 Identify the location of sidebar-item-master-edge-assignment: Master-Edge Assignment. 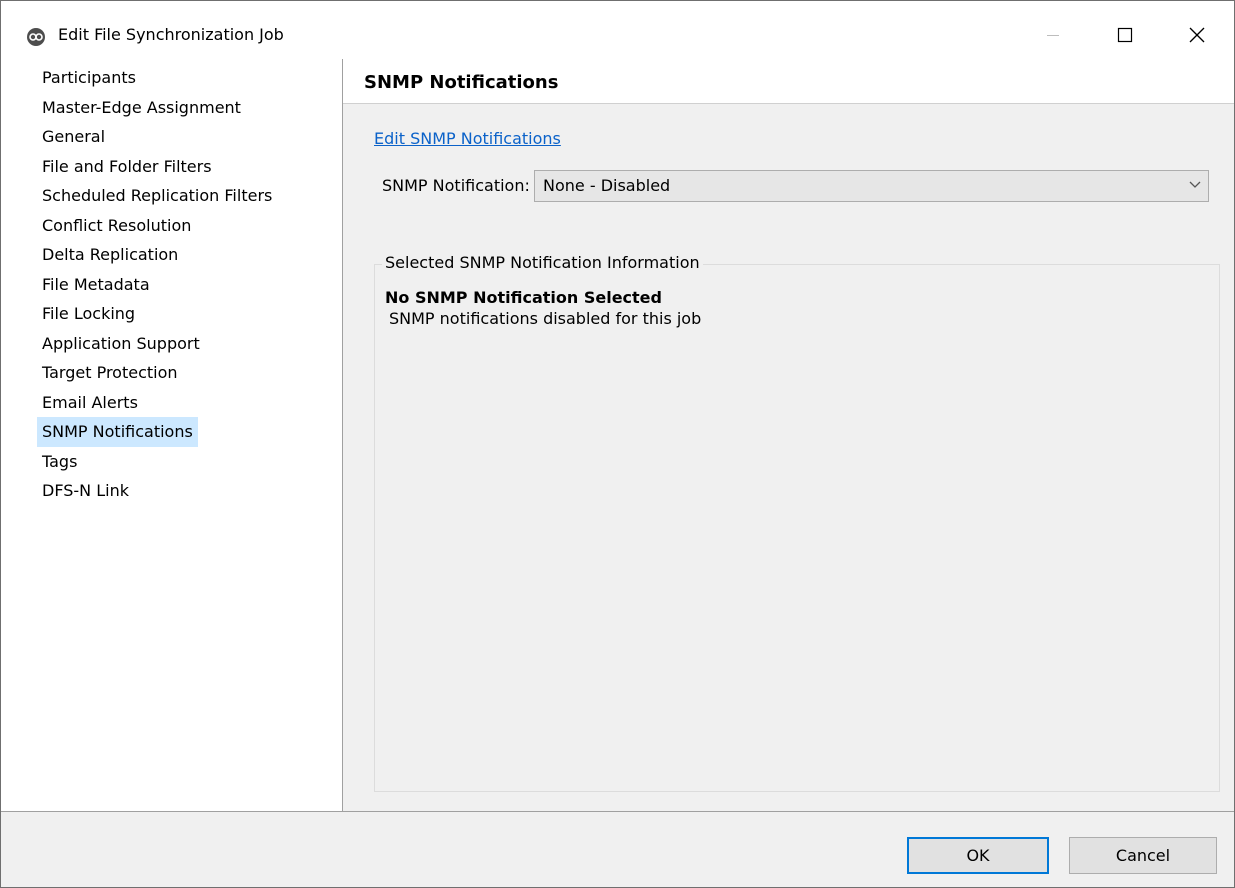
(157, 108).